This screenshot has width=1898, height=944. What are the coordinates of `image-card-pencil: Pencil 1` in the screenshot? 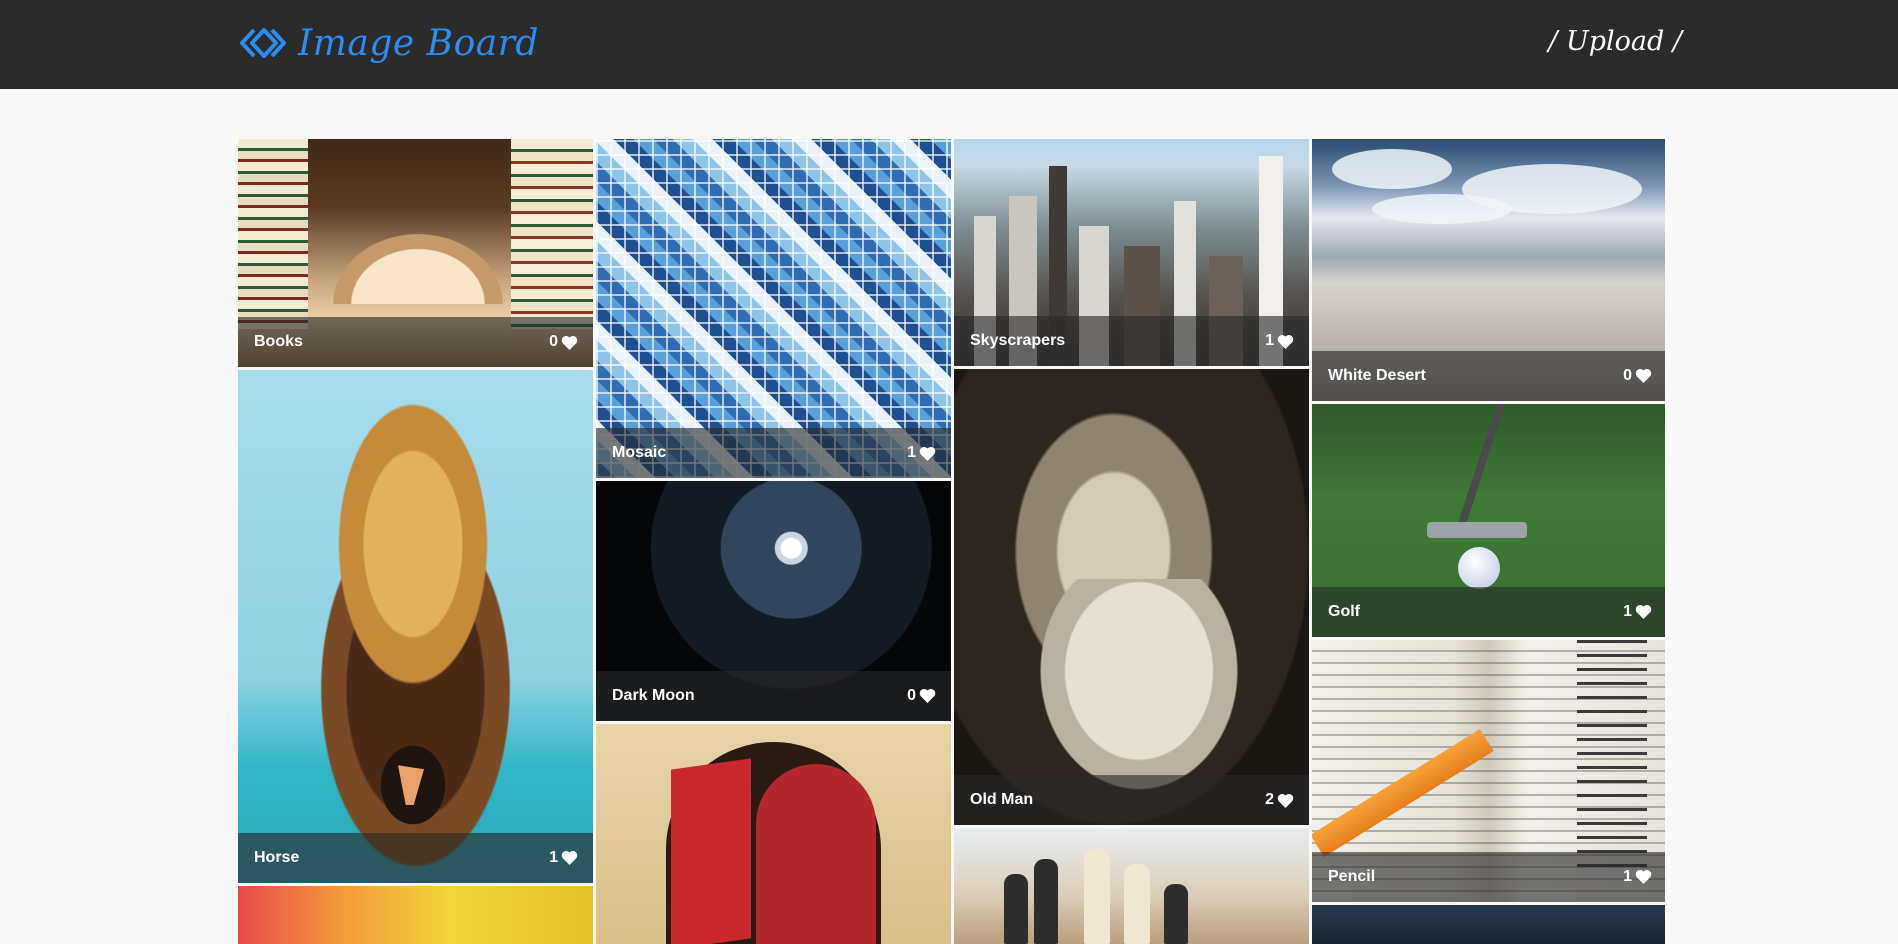 It's located at (1488, 770).